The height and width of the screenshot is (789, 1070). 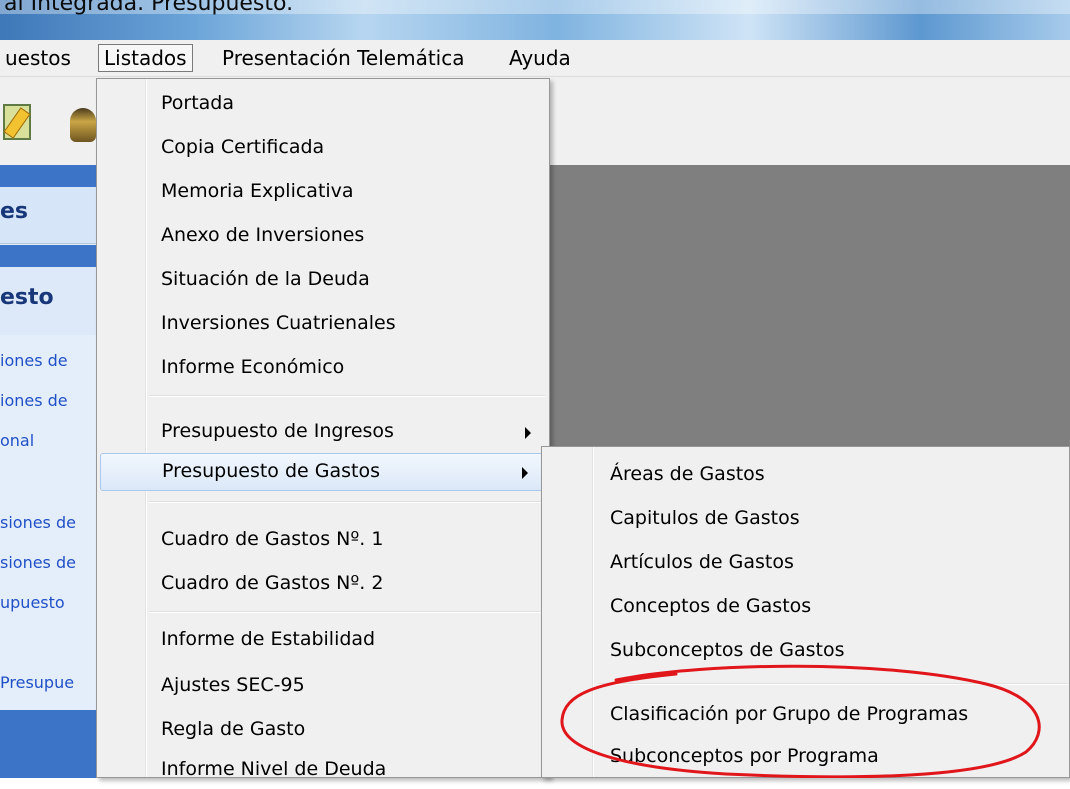 What do you see at coordinates (805, 564) in the screenshot?
I see `submenu-item-articulos-gastos: Artículos de Gastos` at bounding box center [805, 564].